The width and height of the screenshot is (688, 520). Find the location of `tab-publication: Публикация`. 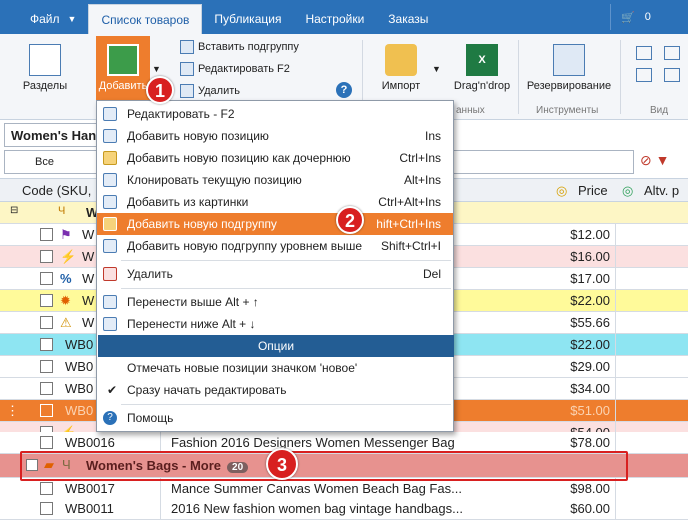

tab-publication: Публикация is located at coordinates (247, 19).